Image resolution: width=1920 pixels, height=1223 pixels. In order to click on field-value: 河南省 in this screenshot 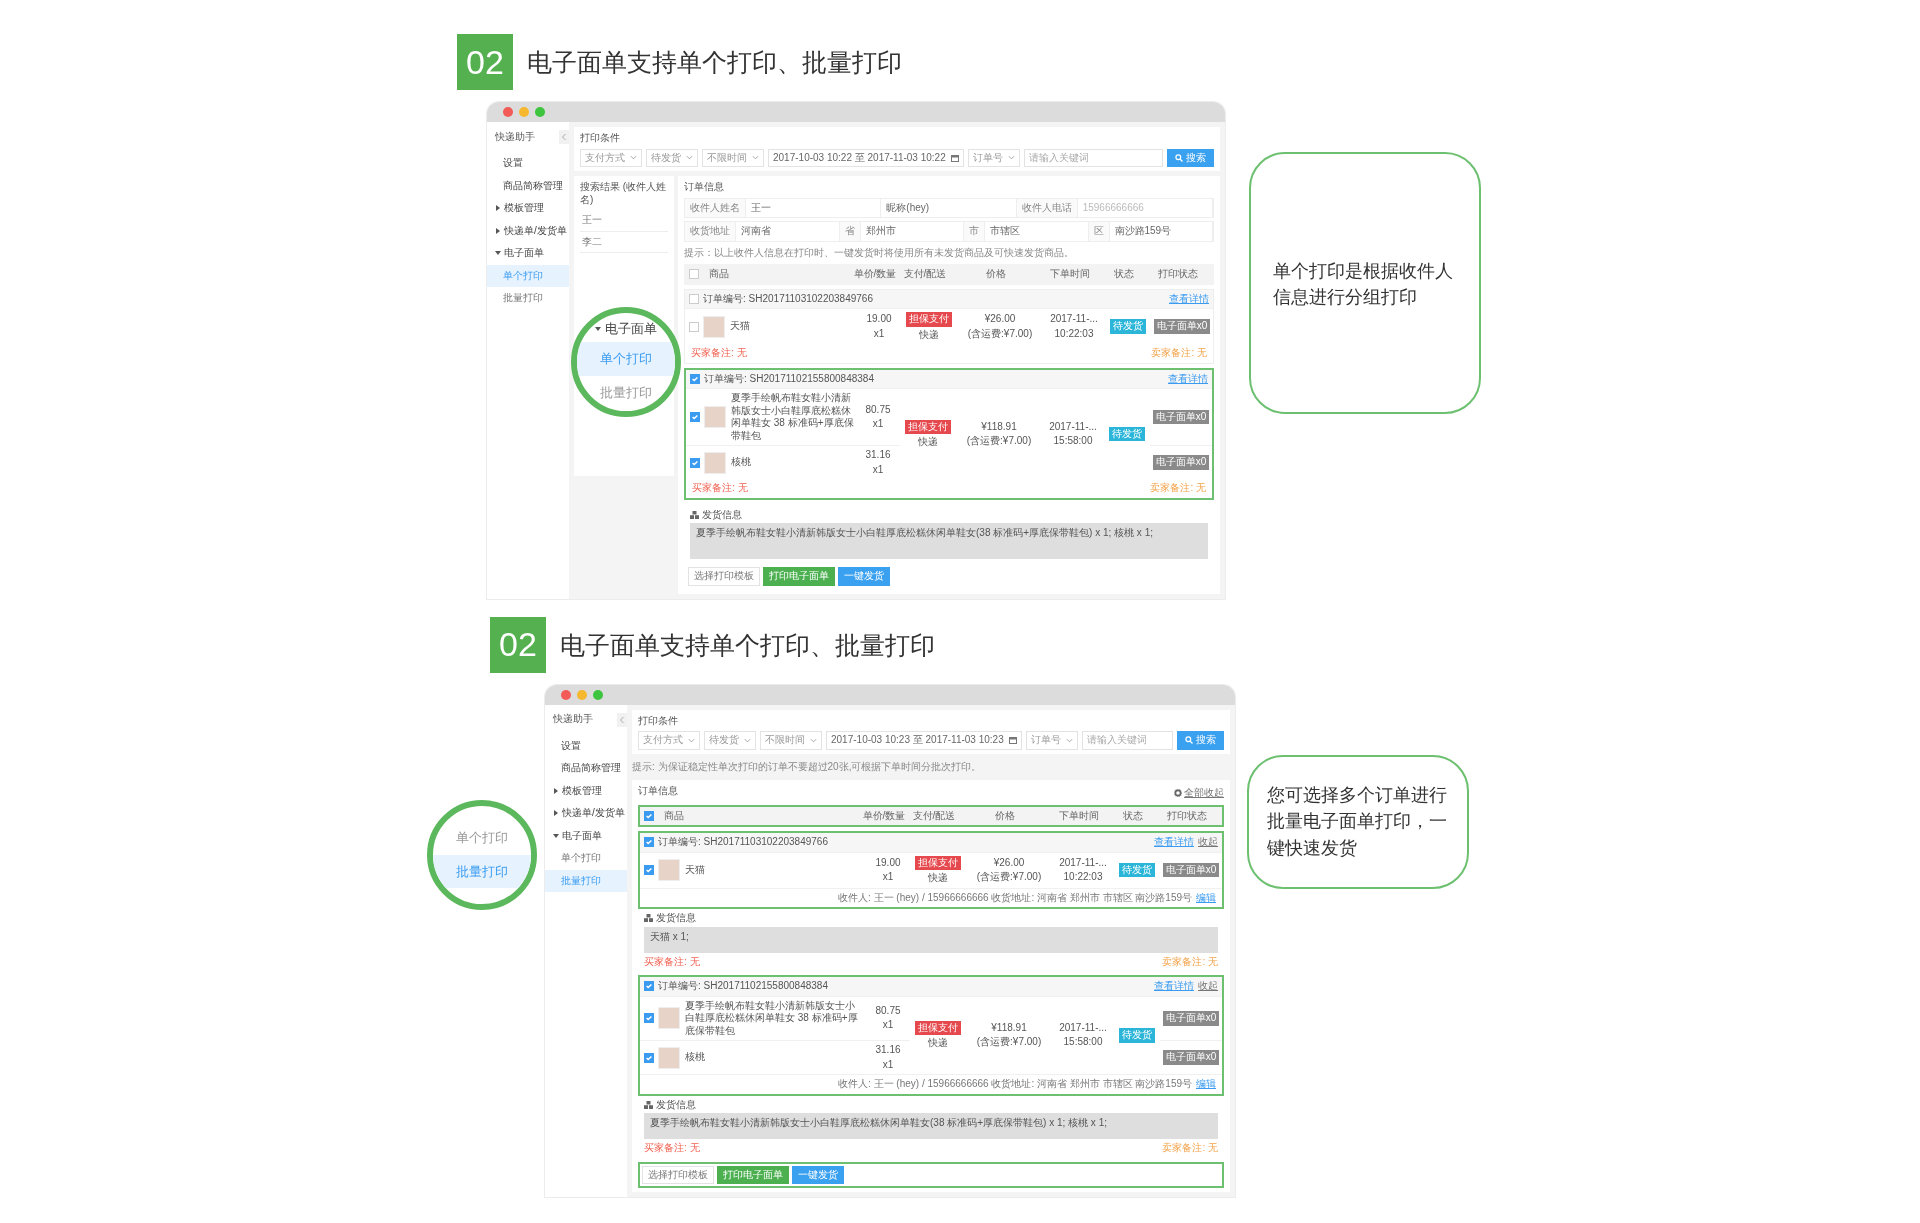, I will do `click(788, 231)`.